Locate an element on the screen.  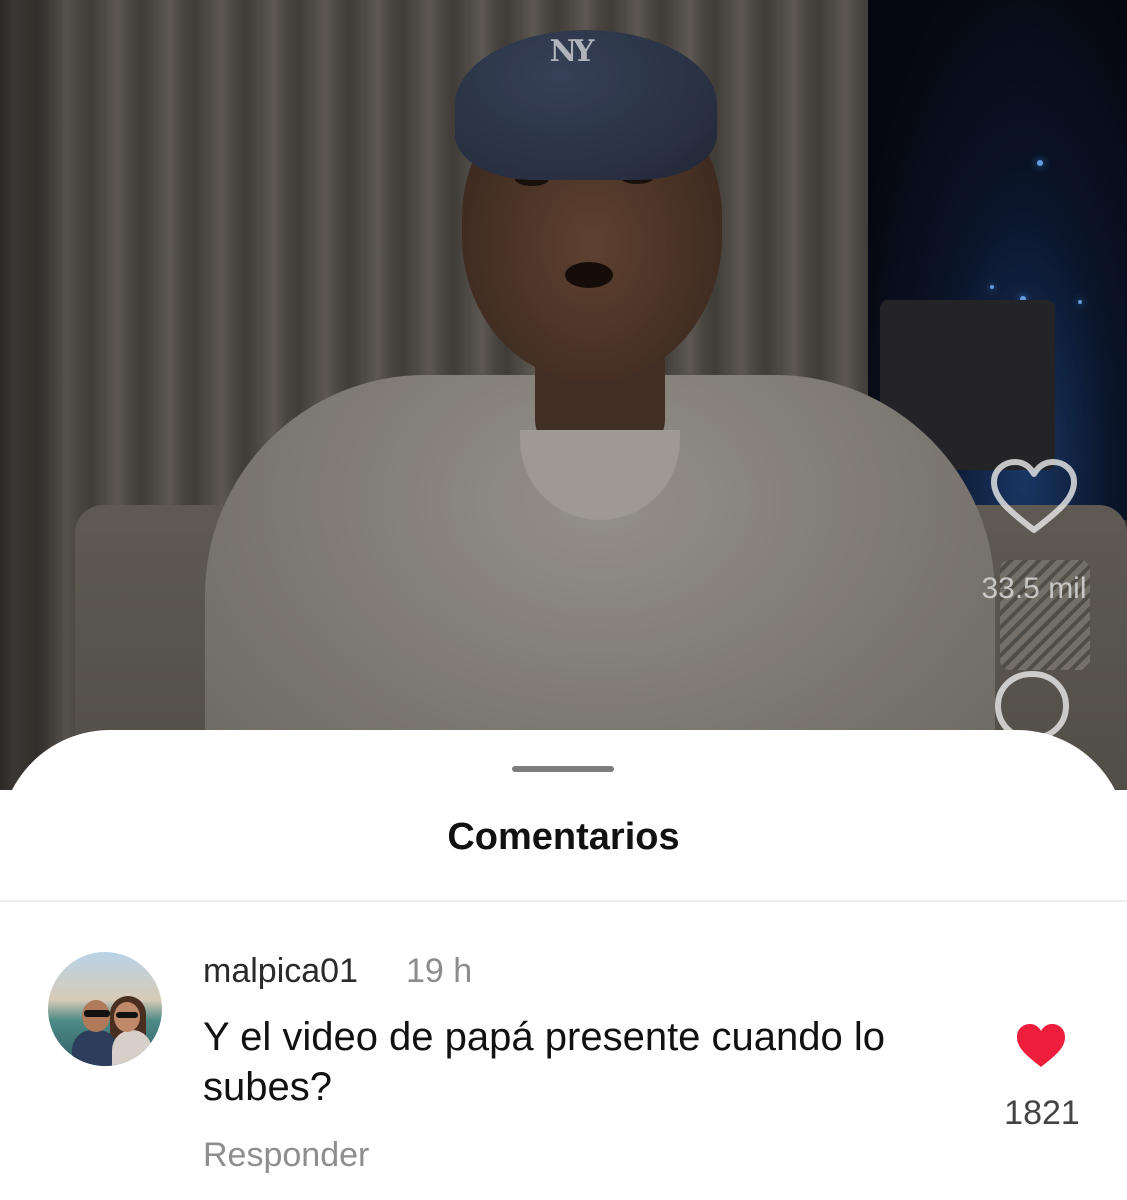
avatar is located at coordinates (105, 1009).